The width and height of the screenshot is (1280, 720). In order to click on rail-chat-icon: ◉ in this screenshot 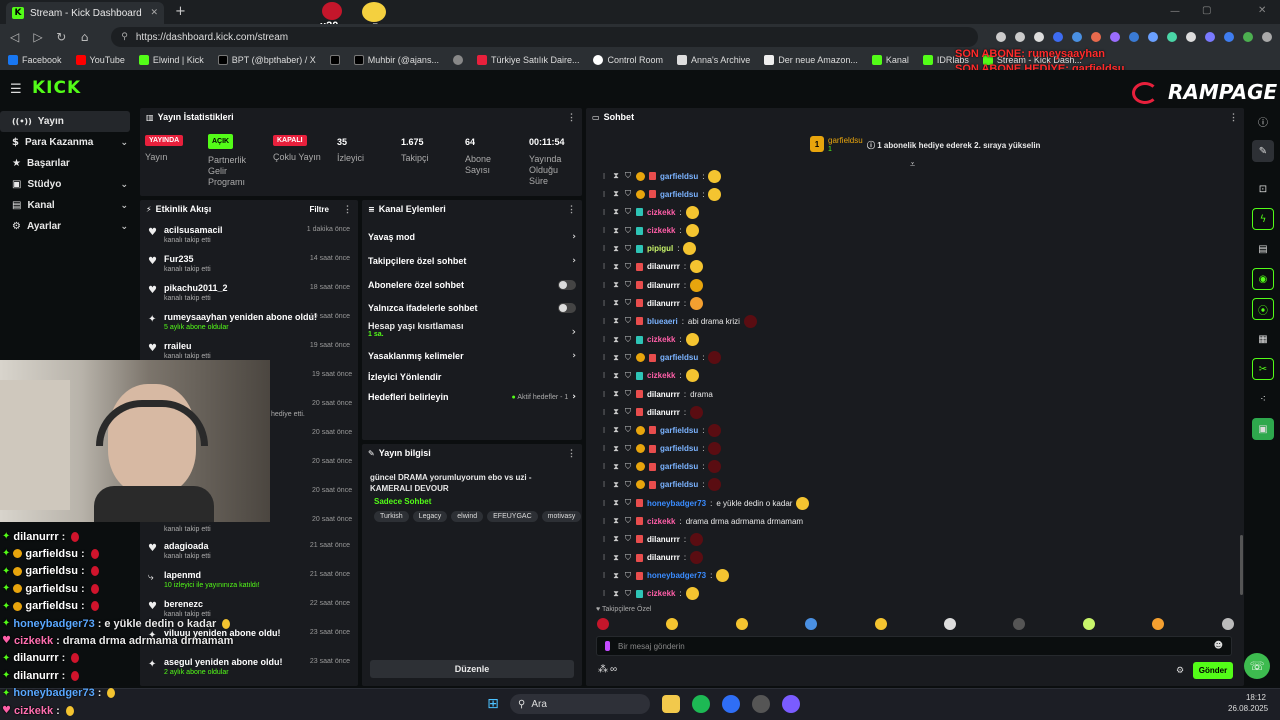, I will do `click(1263, 279)`.